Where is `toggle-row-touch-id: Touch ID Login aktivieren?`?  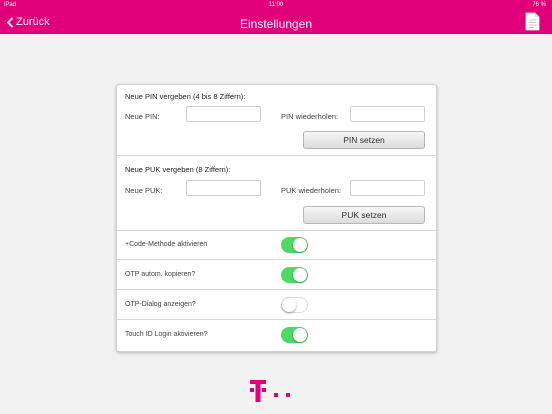
toggle-row-touch-id: Touch ID Login aktivieren? is located at coordinates (276, 335).